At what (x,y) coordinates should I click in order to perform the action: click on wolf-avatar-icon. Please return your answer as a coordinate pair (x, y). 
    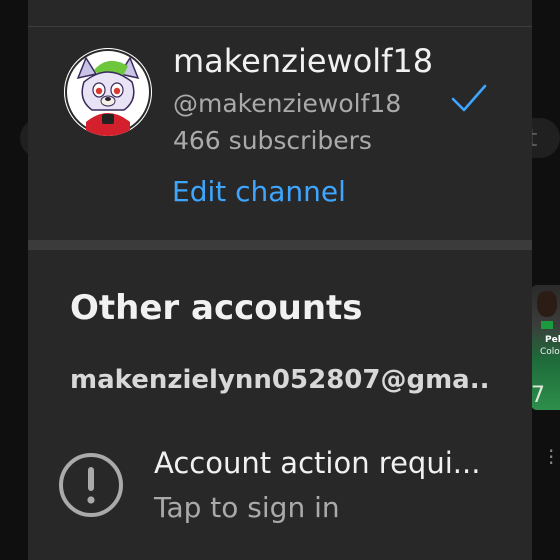
    Looking at the image, I should click on (108, 92).